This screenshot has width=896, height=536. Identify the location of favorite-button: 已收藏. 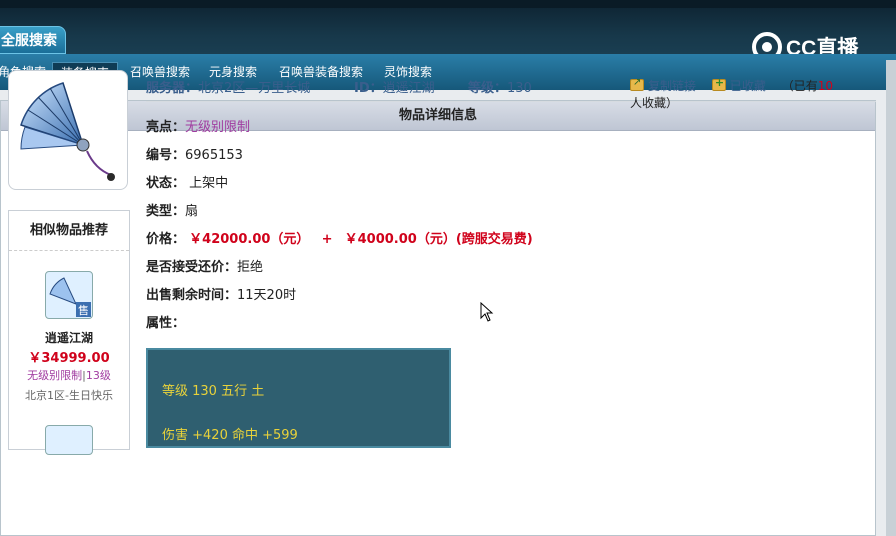
(738, 84).